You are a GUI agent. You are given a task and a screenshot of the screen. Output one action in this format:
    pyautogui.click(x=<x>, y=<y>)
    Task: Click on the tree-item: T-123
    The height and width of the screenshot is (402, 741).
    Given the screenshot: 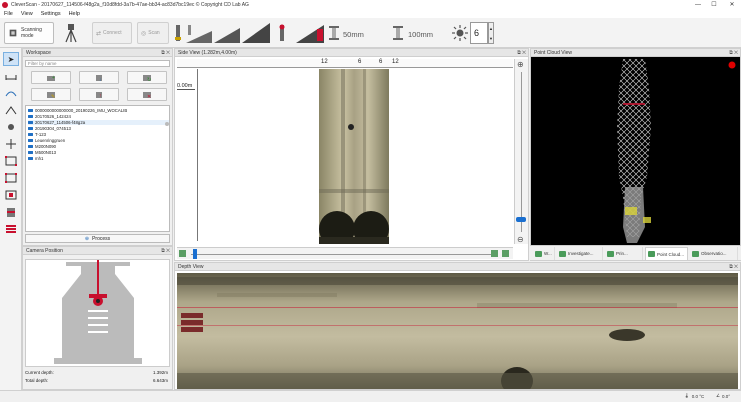 What is the action you would take?
    pyautogui.click(x=37, y=134)
    